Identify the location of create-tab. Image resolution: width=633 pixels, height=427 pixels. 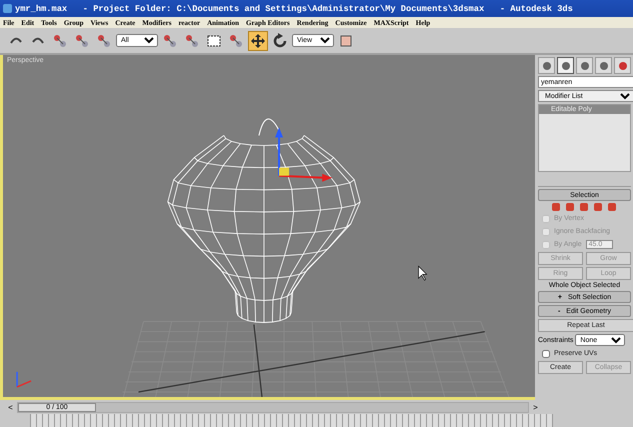
(546, 65).